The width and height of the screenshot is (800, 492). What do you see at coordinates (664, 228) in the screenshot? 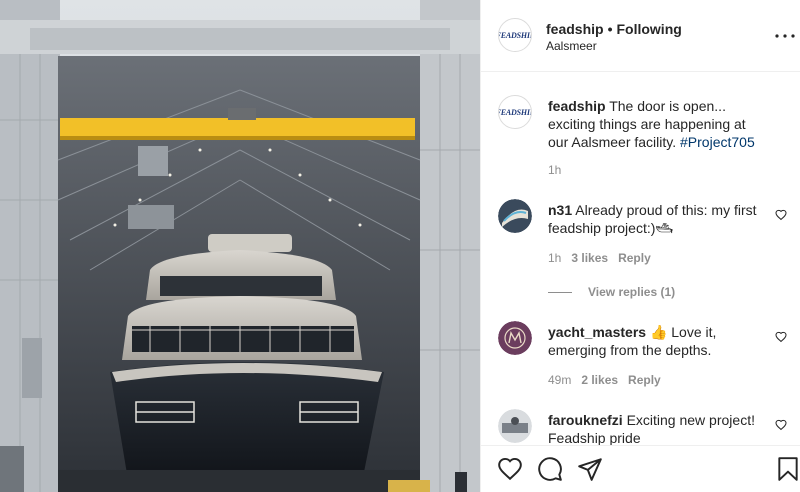
I see `boat-emoji: 🛥` at bounding box center [664, 228].